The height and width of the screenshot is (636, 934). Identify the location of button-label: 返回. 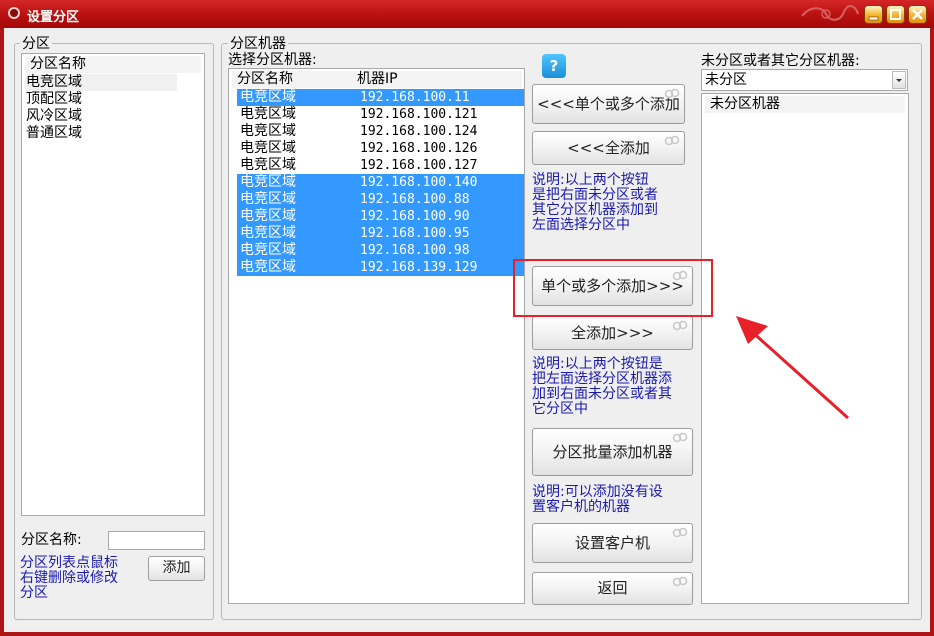
(612, 588).